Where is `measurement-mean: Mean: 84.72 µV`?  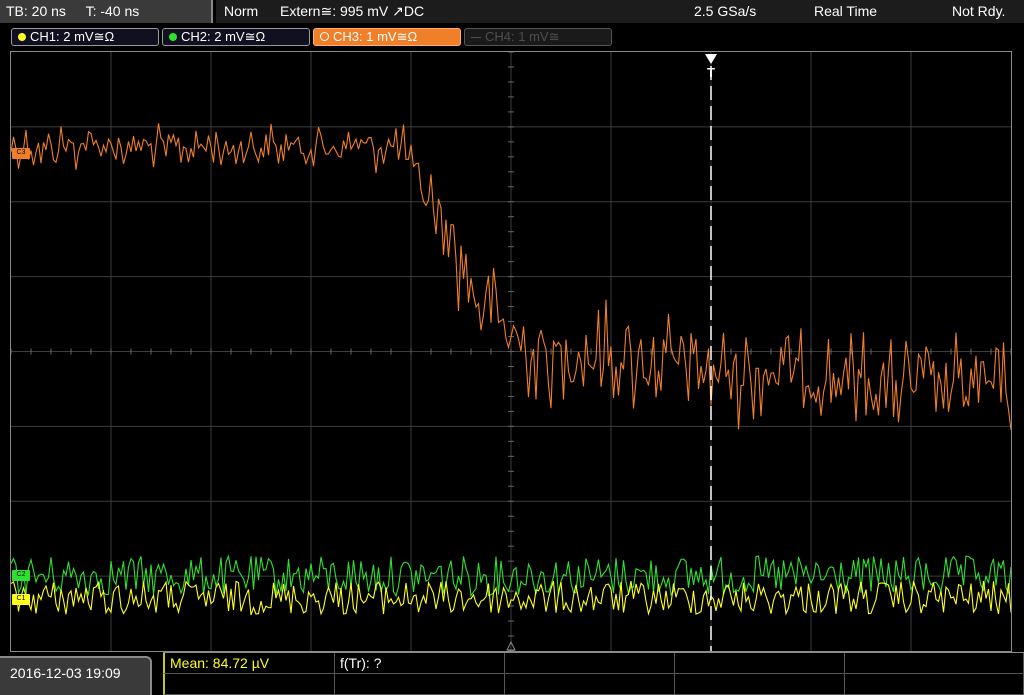 measurement-mean: Mean: 84.72 µV is located at coordinates (249, 663).